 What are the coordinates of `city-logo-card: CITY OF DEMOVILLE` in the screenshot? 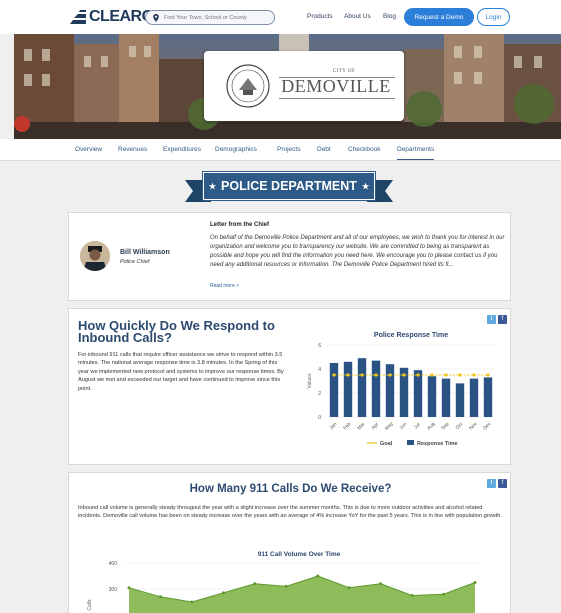 It's located at (304, 86).